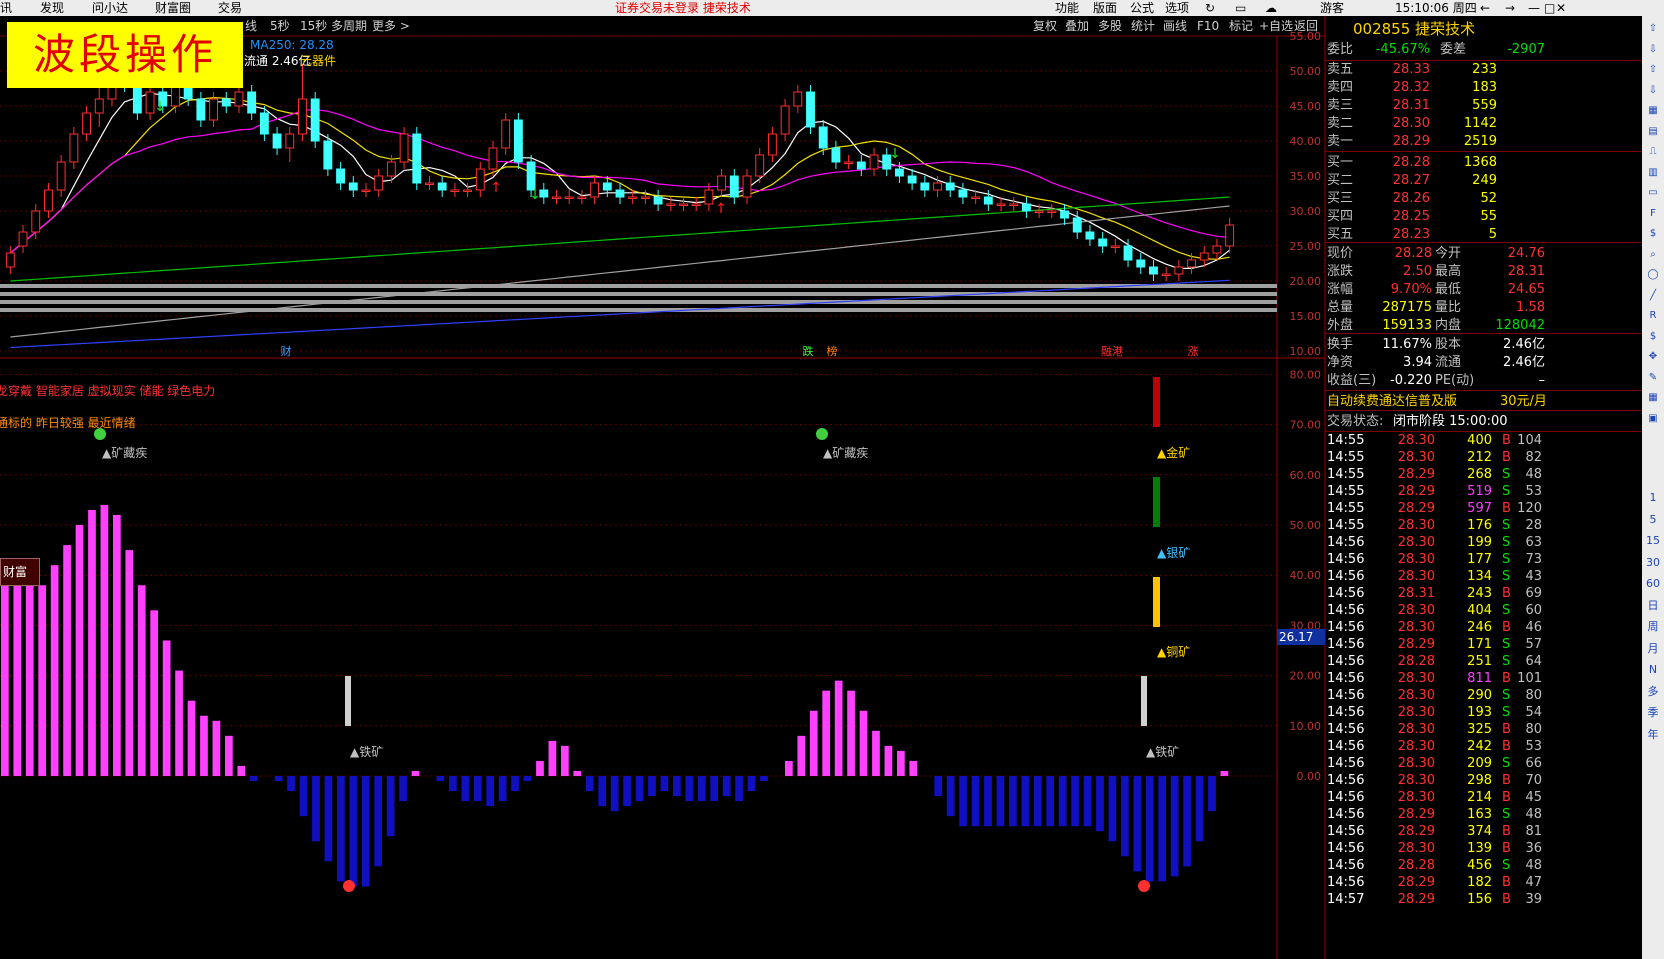 The height and width of the screenshot is (959, 1664). What do you see at coordinates (1533, 831) in the screenshot?
I see `tick-count: 81` at bounding box center [1533, 831].